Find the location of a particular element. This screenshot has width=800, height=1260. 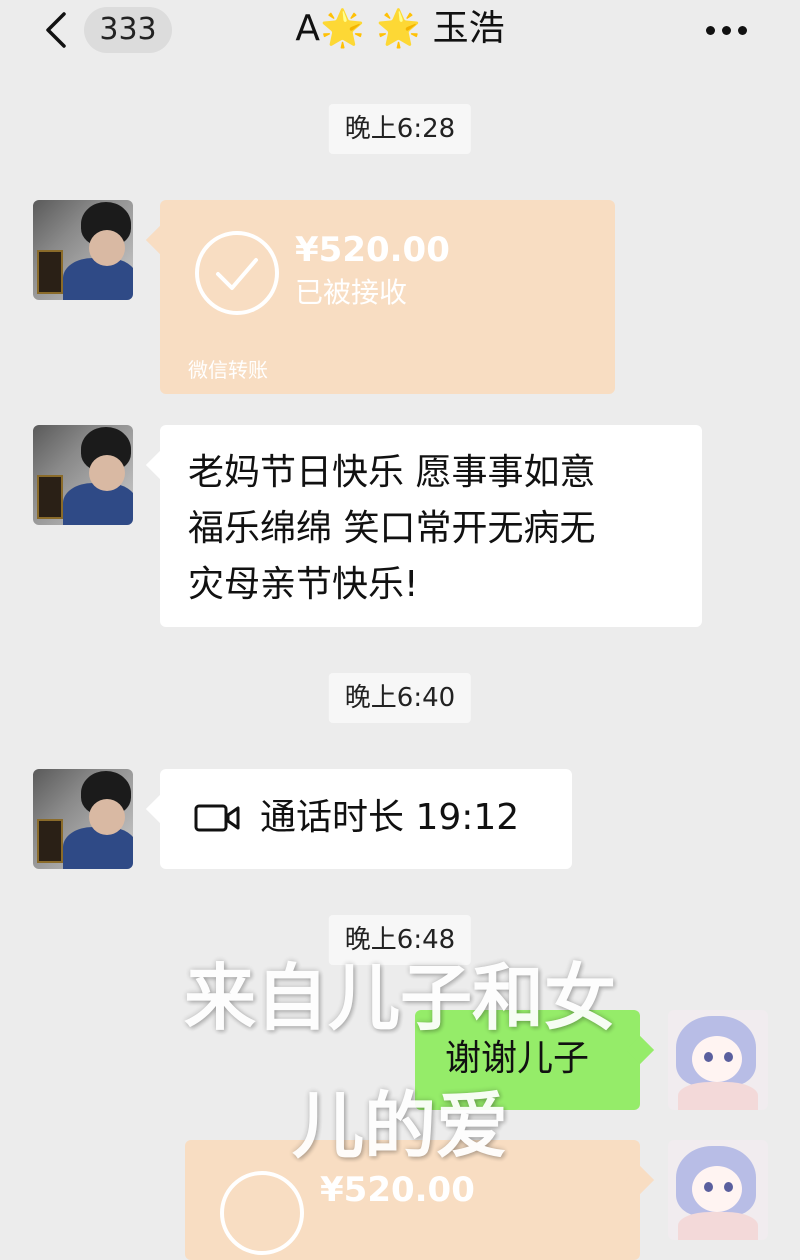

more-options-icon is located at coordinates (727, 30).